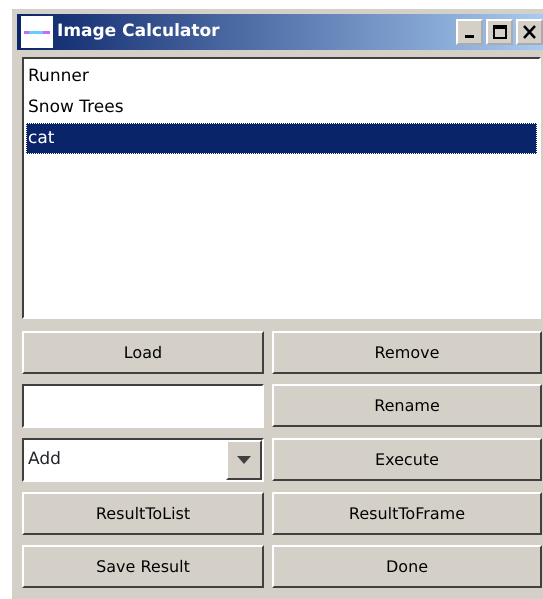 This screenshot has height=599, width=543. What do you see at coordinates (143, 352) in the screenshot?
I see `action-button: Load` at bounding box center [143, 352].